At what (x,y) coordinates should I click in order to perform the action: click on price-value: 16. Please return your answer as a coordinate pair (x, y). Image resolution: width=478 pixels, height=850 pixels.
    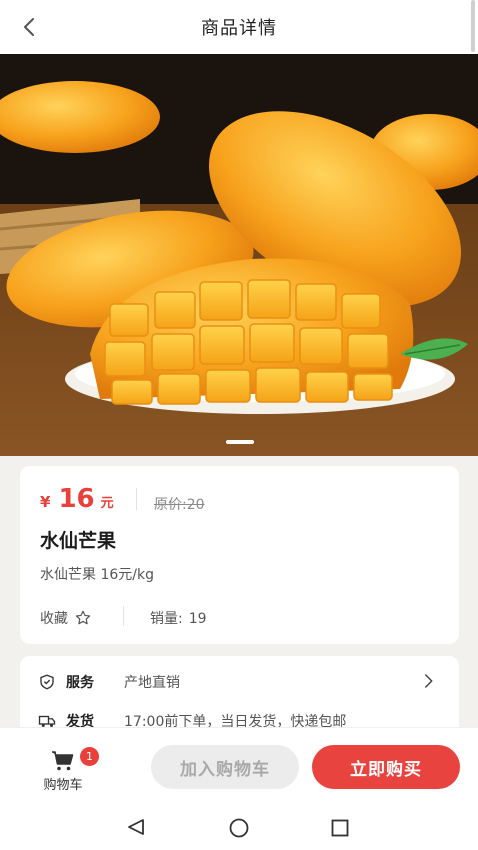
    Looking at the image, I should click on (76, 499).